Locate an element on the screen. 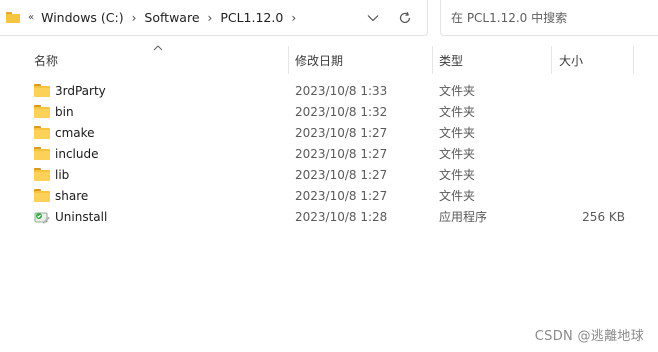  breadcrumb-software: Software is located at coordinates (171, 17).